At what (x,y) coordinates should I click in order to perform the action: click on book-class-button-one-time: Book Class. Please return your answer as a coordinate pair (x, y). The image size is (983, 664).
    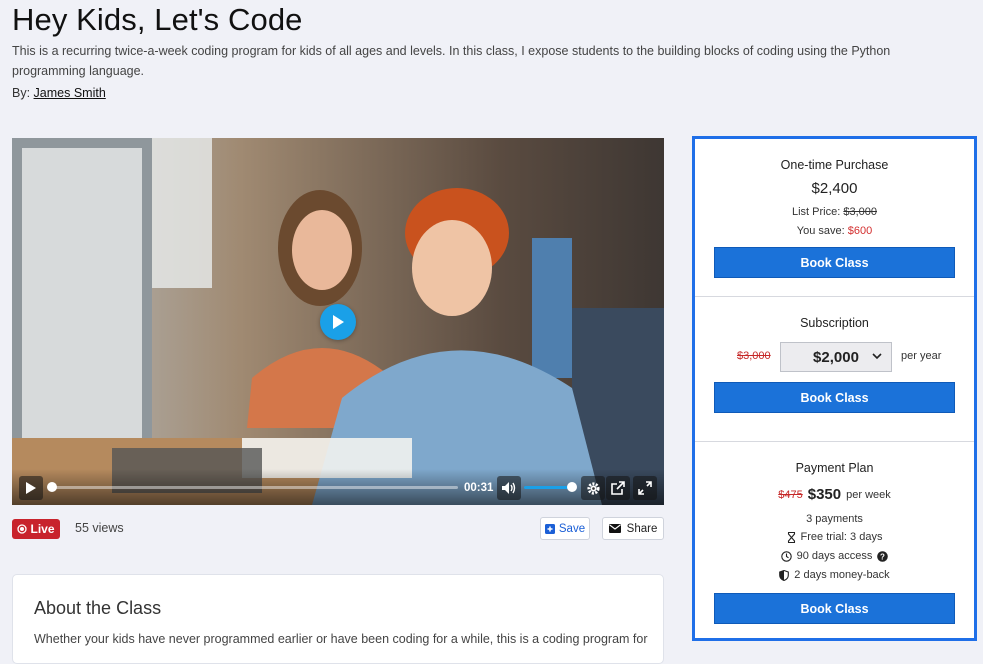
    Looking at the image, I should click on (834, 262).